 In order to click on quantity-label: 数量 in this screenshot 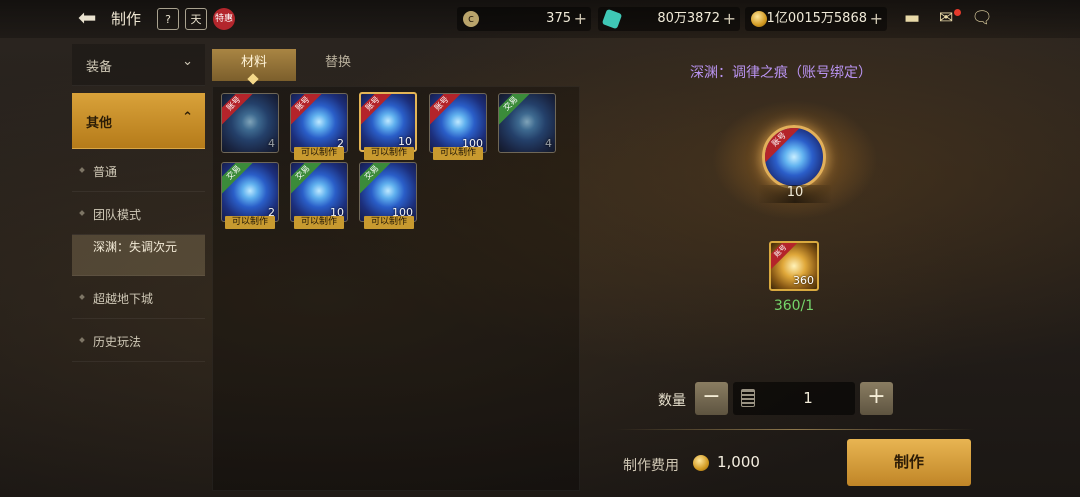, I will do `click(672, 401)`.